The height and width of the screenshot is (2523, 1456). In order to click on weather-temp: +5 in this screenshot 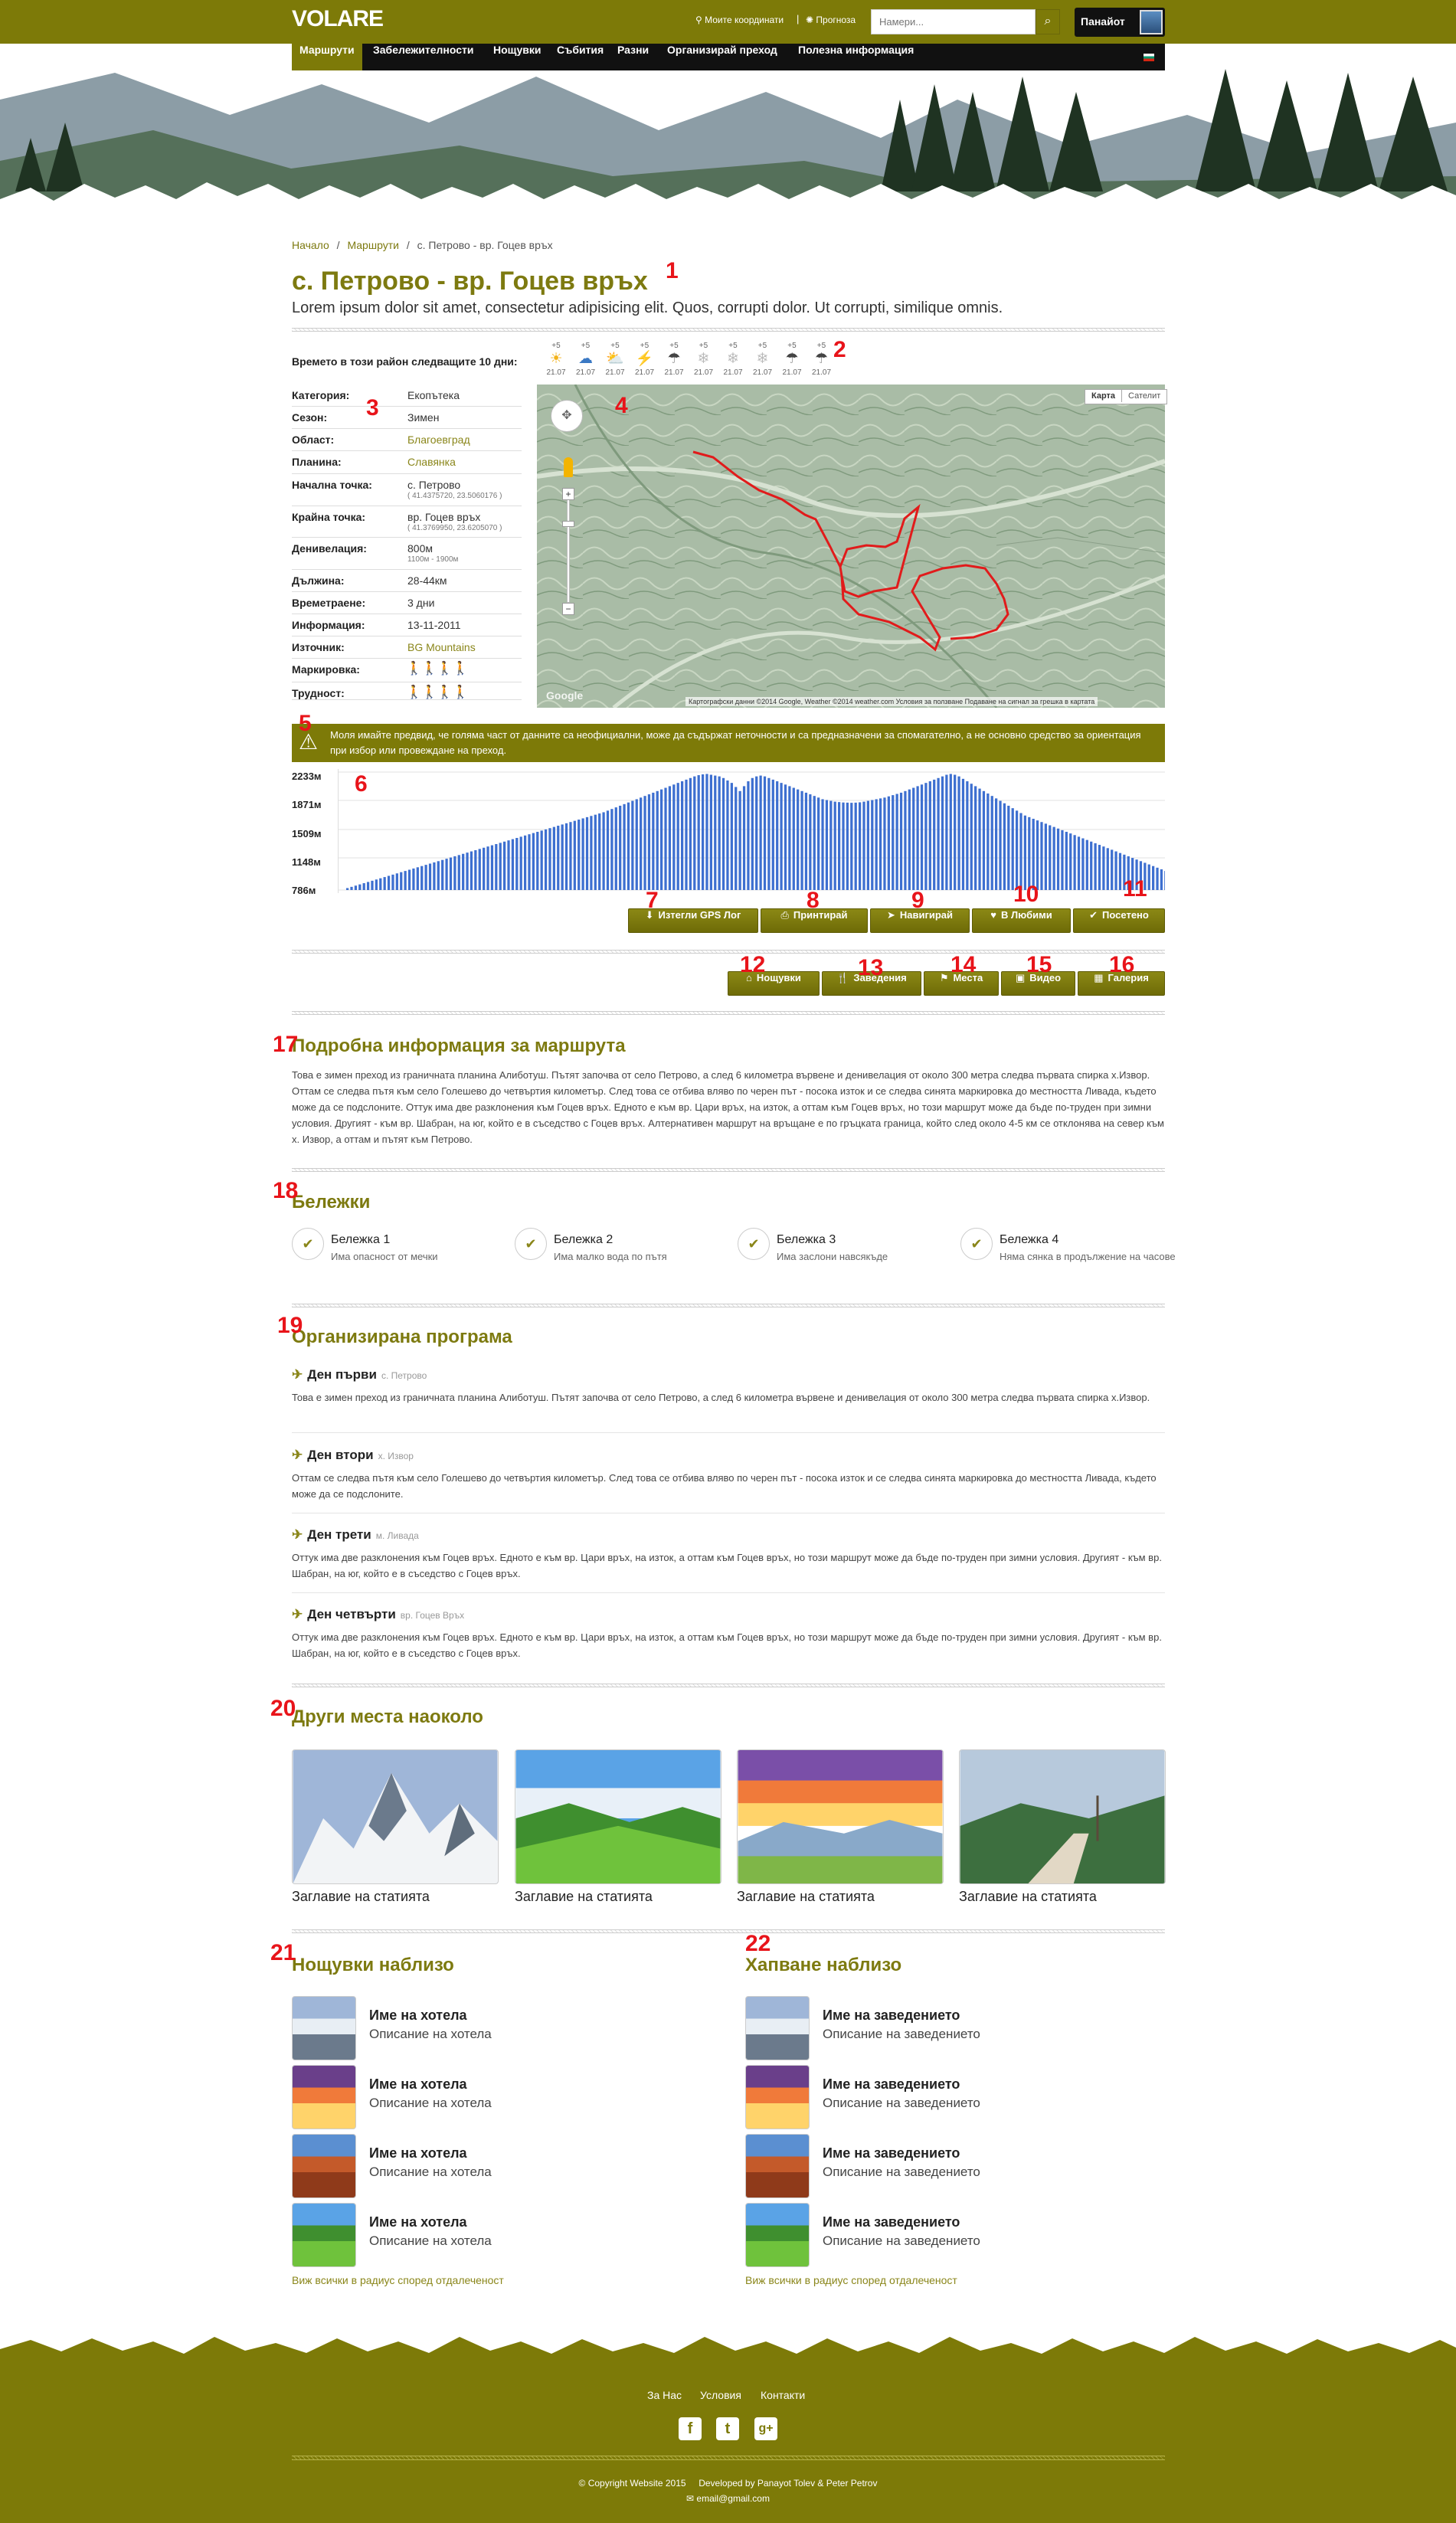, I will do `click(615, 346)`.